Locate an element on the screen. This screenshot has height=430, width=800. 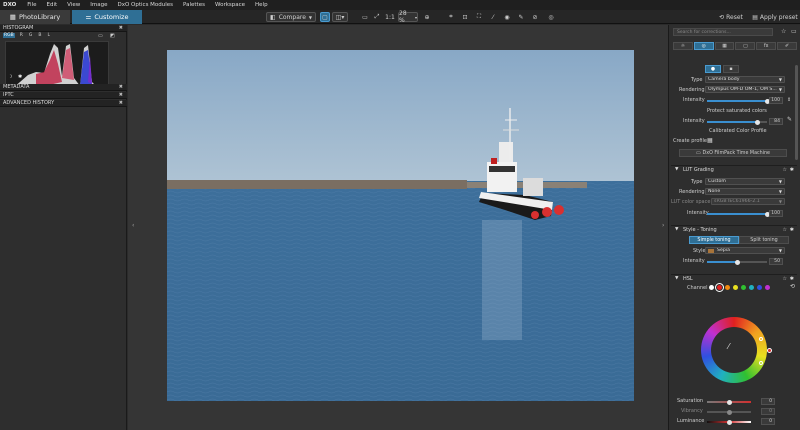
local-adjustments-tool: ⊘ is located at coordinates (535, 17).